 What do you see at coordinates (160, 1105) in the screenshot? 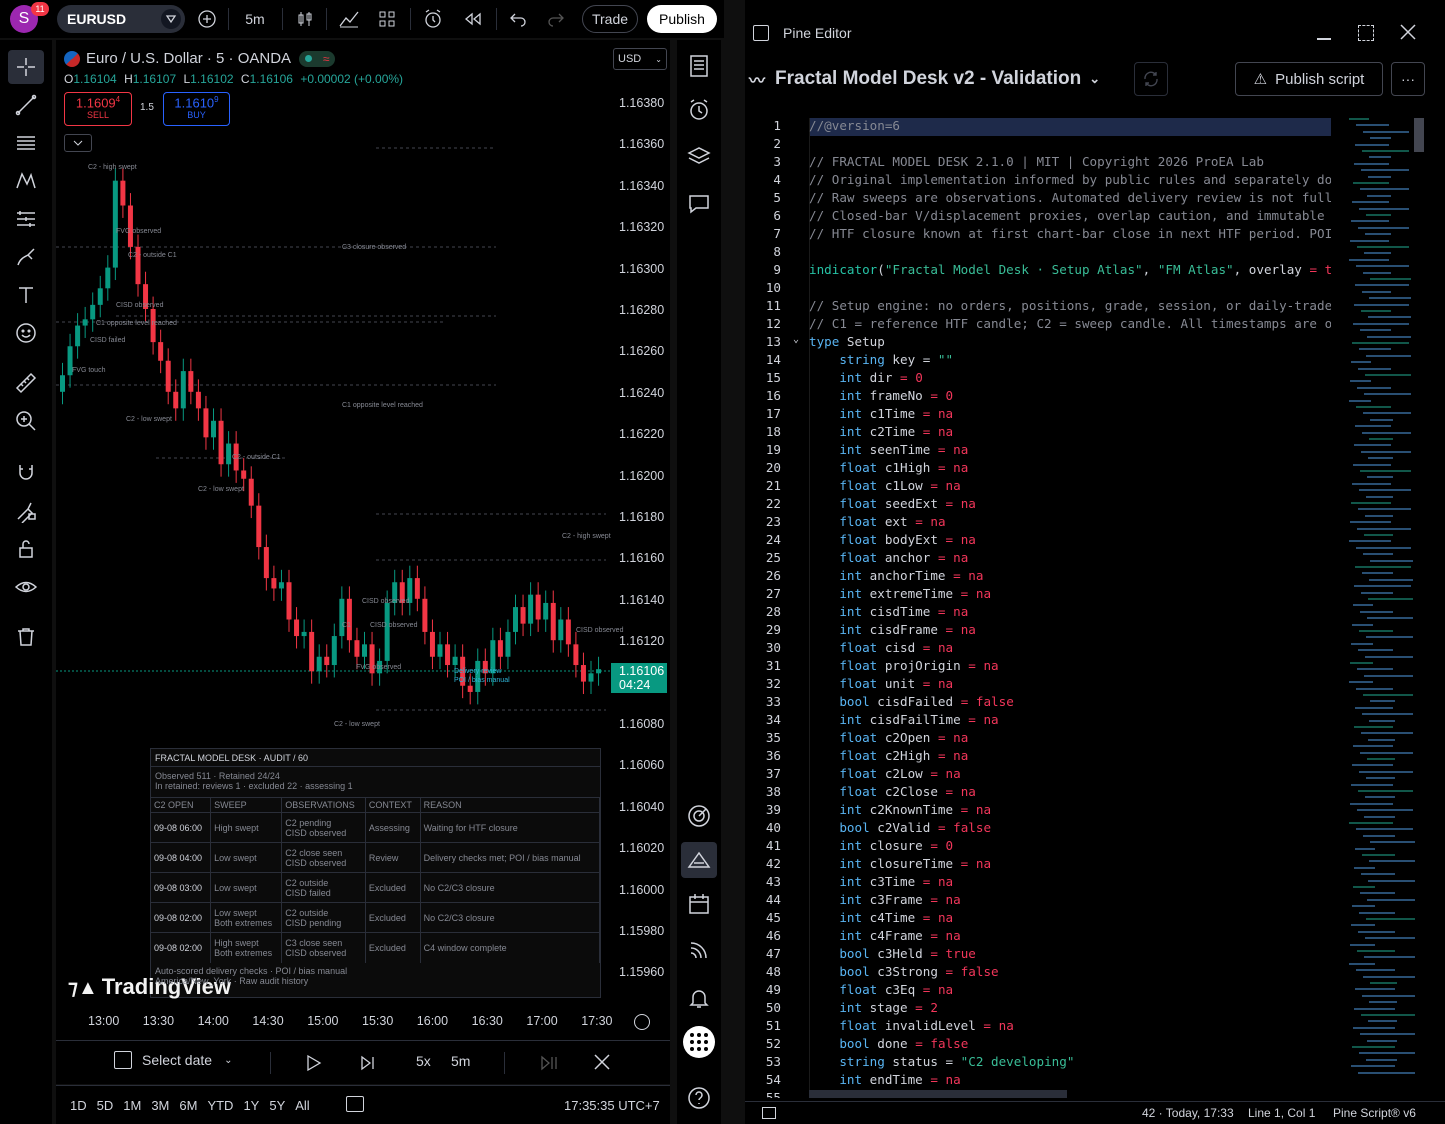
I see `range-button: 3M` at bounding box center [160, 1105].